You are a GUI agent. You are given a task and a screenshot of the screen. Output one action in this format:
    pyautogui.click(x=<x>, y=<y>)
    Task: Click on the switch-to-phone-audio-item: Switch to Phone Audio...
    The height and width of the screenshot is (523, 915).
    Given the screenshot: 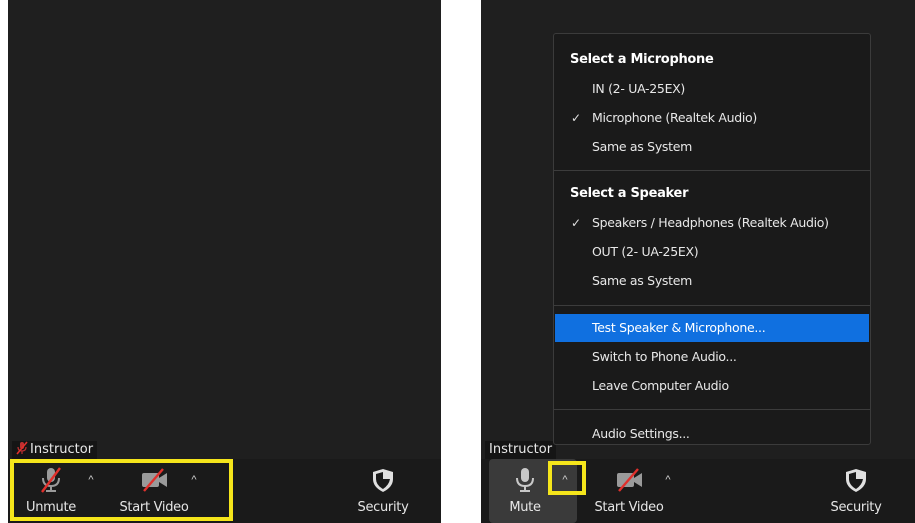 What is the action you would take?
    pyautogui.click(x=712, y=357)
    